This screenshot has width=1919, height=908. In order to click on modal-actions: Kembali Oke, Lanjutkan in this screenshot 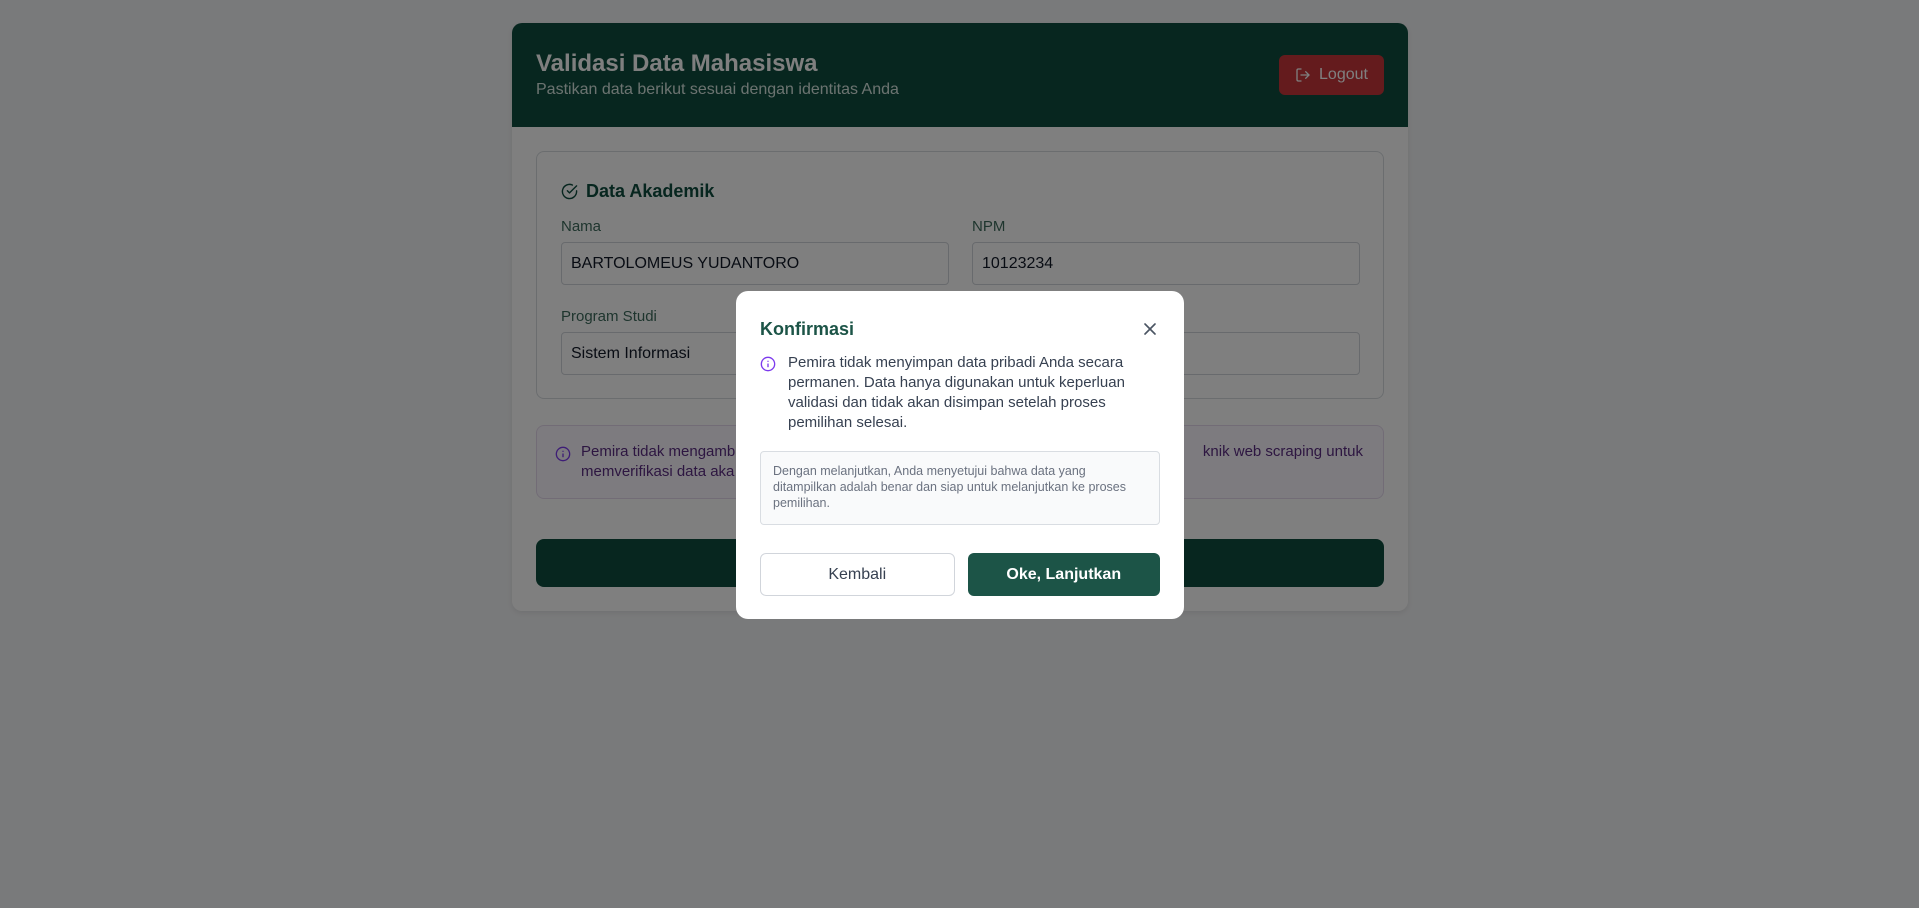, I will do `click(960, 574)`.